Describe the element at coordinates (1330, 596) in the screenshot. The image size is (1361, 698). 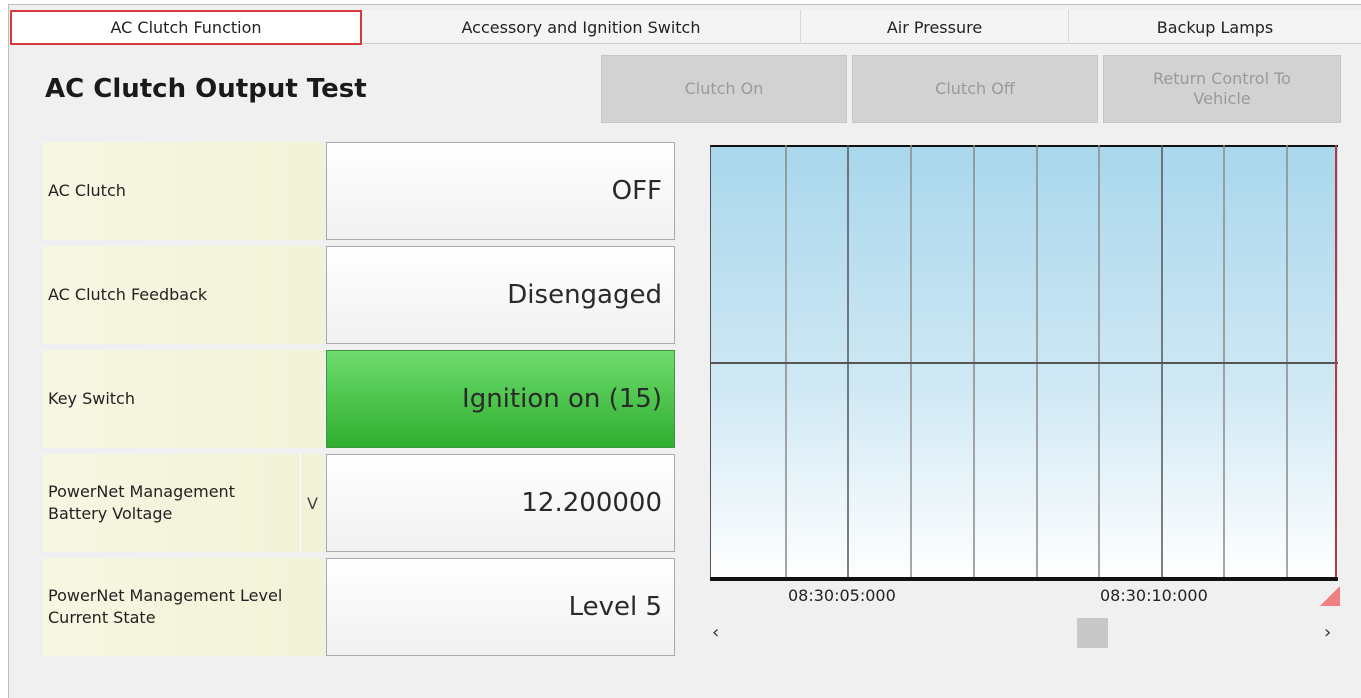
I see `marker-triangle-icon` at that location.